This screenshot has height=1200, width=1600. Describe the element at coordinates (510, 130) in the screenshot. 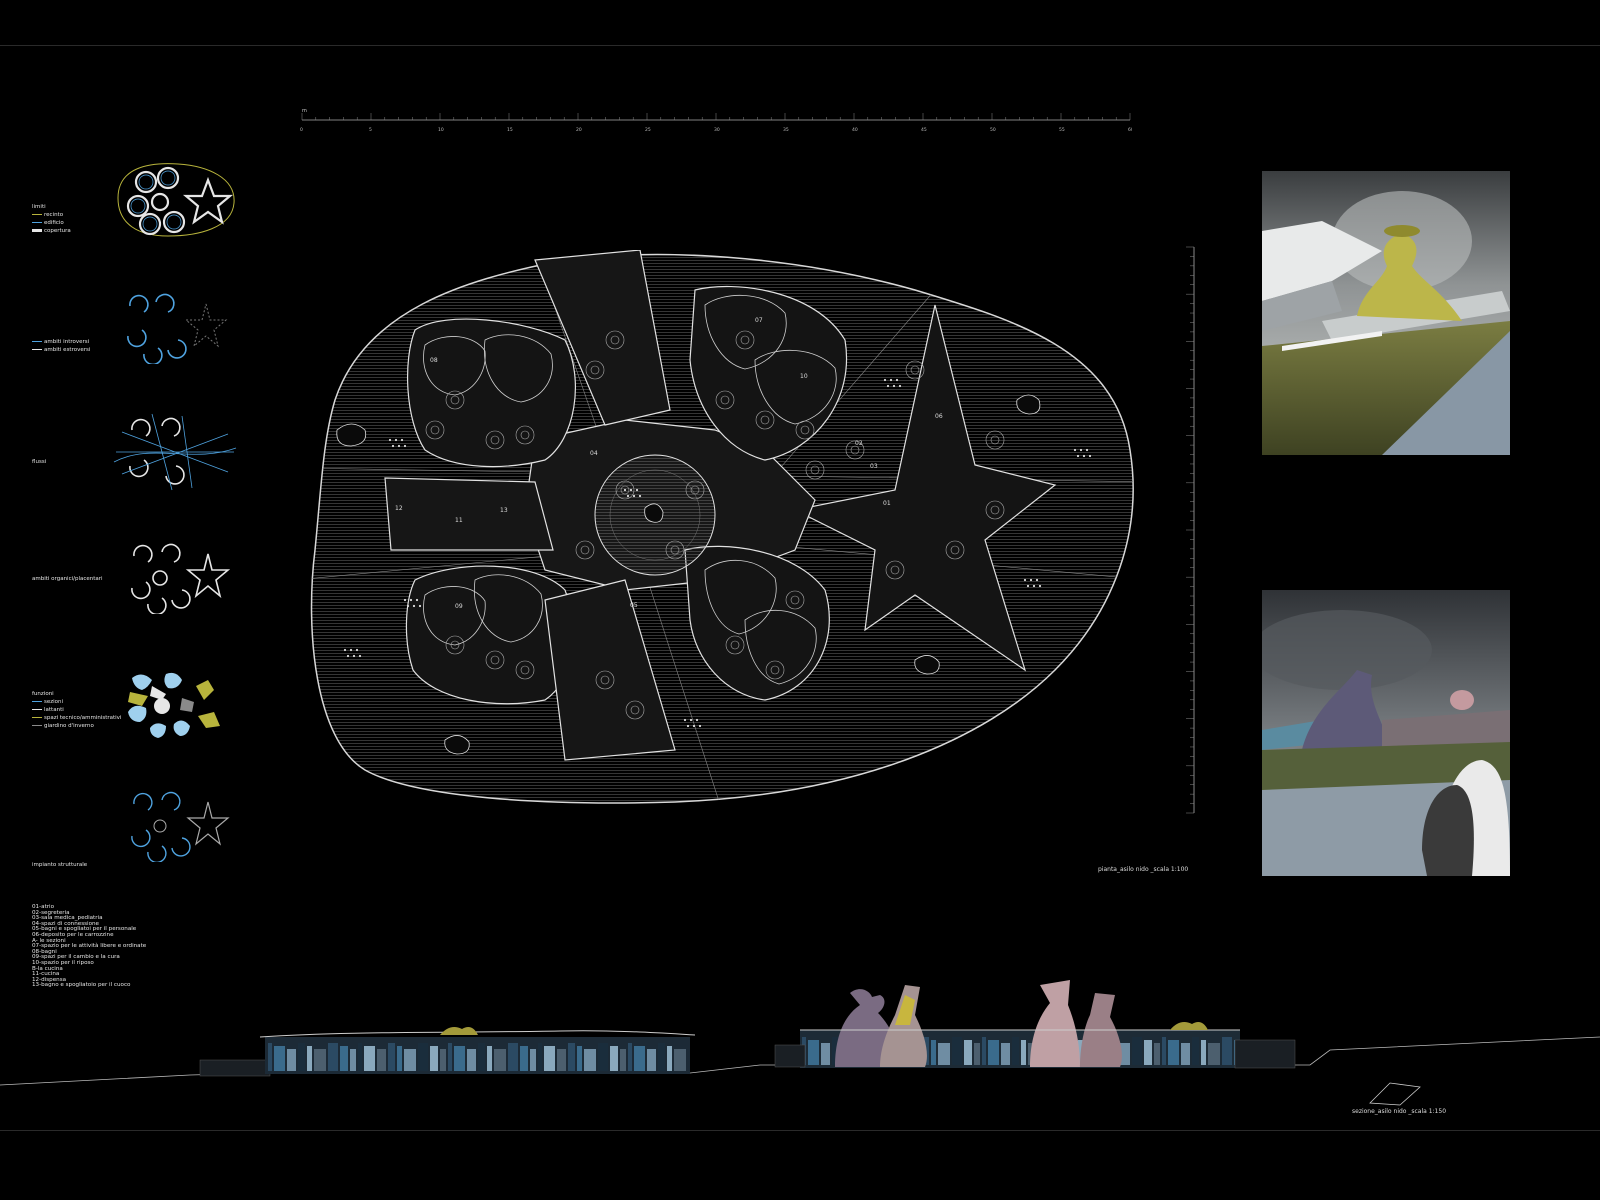

I see `scale-tick-label: 15` at that location.